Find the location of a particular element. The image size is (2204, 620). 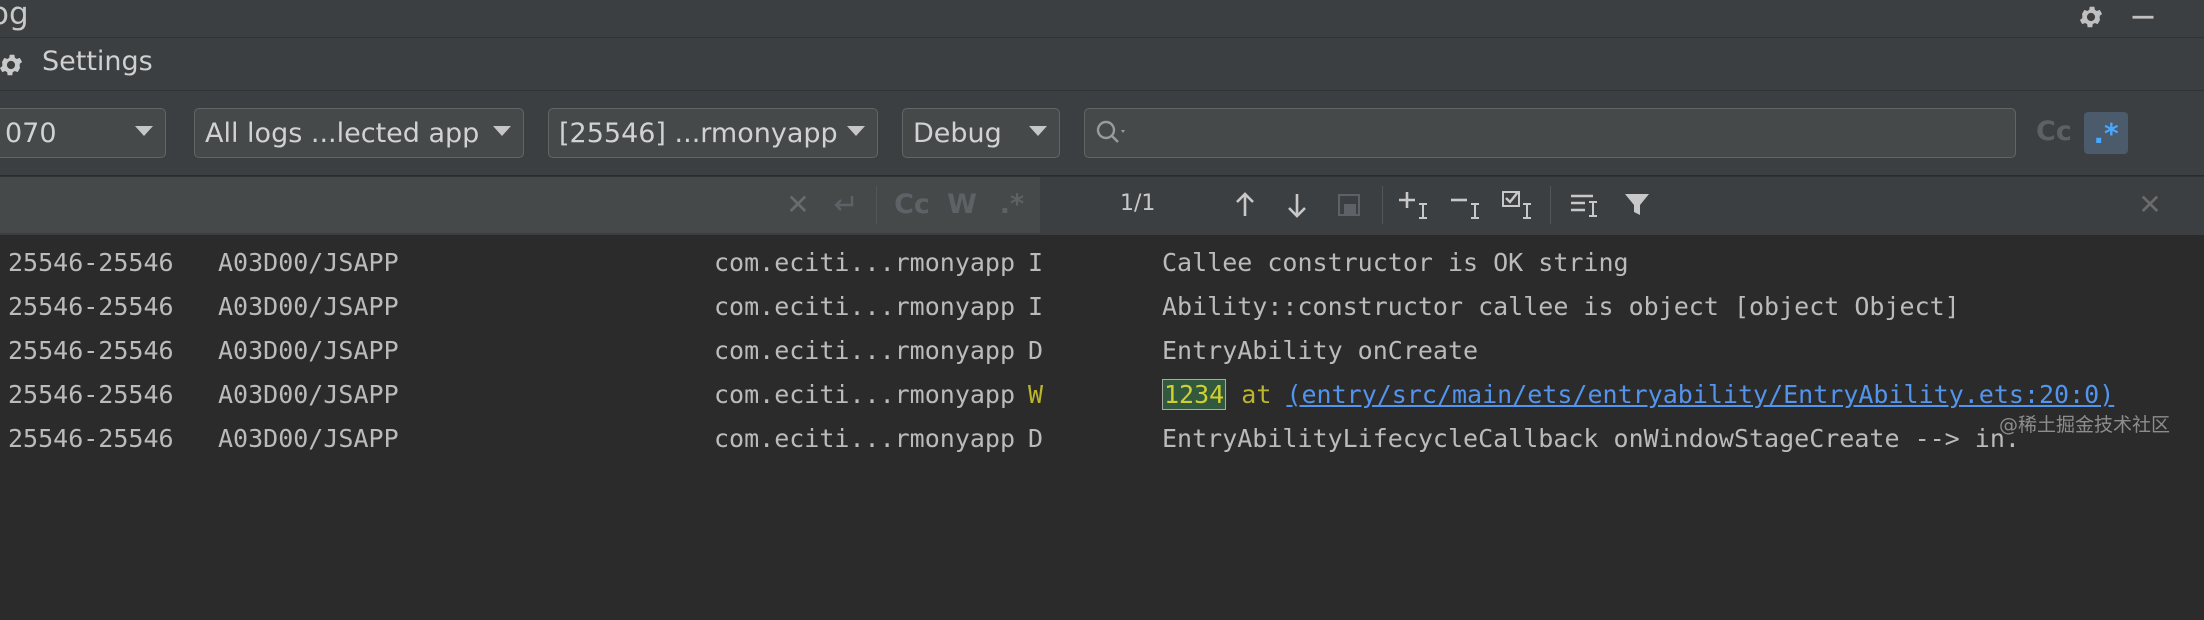

search-match-highlight: 1234 is located at coordinates (1194, 394).